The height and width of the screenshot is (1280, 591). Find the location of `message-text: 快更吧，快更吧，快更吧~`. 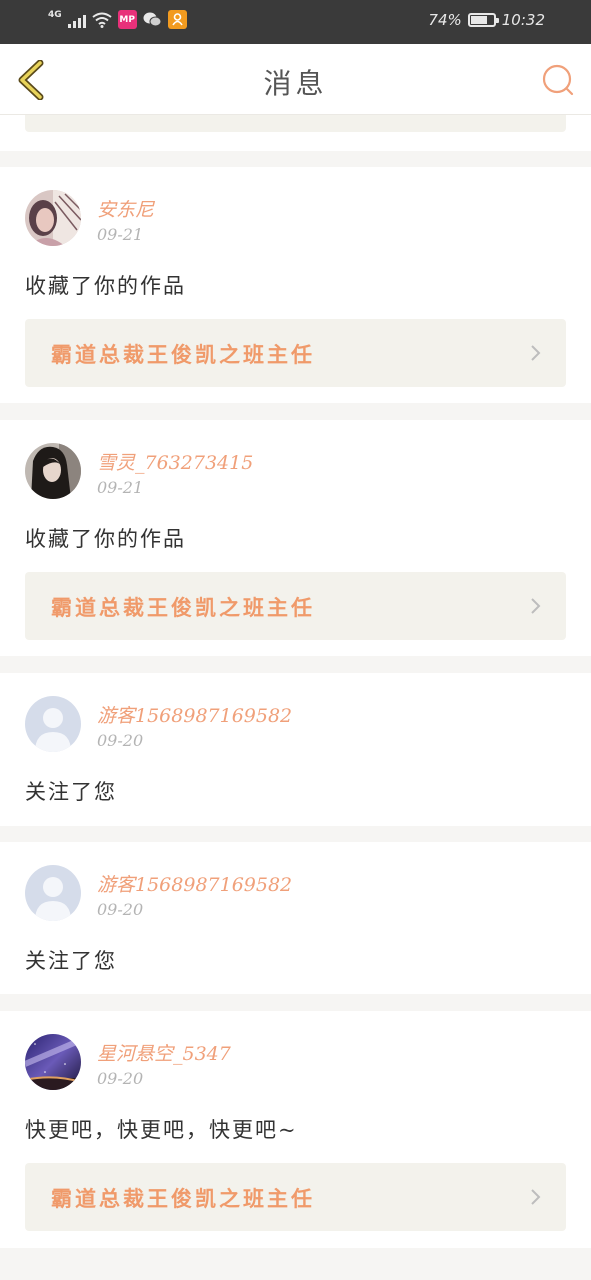

message-text: 快更吧，快更吧，快更吧~ is located at coordinates (161, 1130).